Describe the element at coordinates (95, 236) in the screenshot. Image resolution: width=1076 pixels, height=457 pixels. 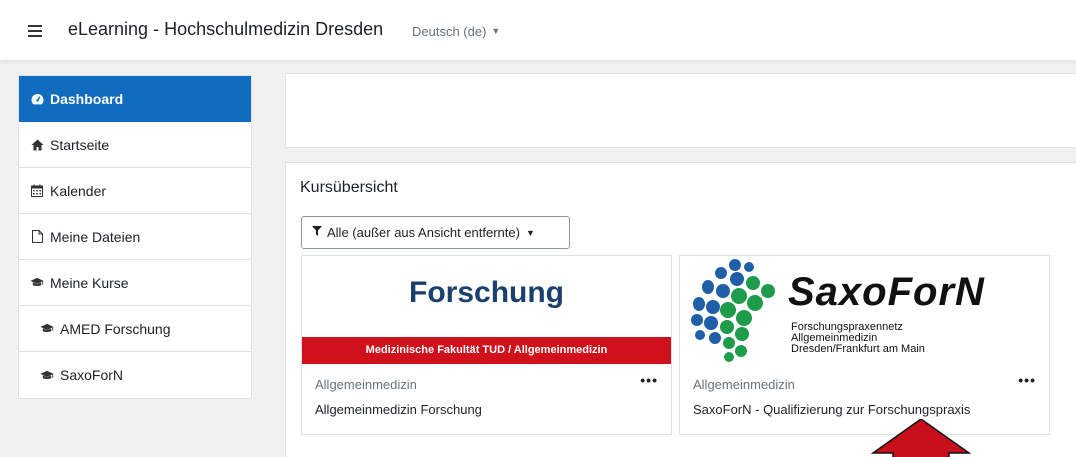
I see `sidebar-item-label: Meine Dateien` at that location.